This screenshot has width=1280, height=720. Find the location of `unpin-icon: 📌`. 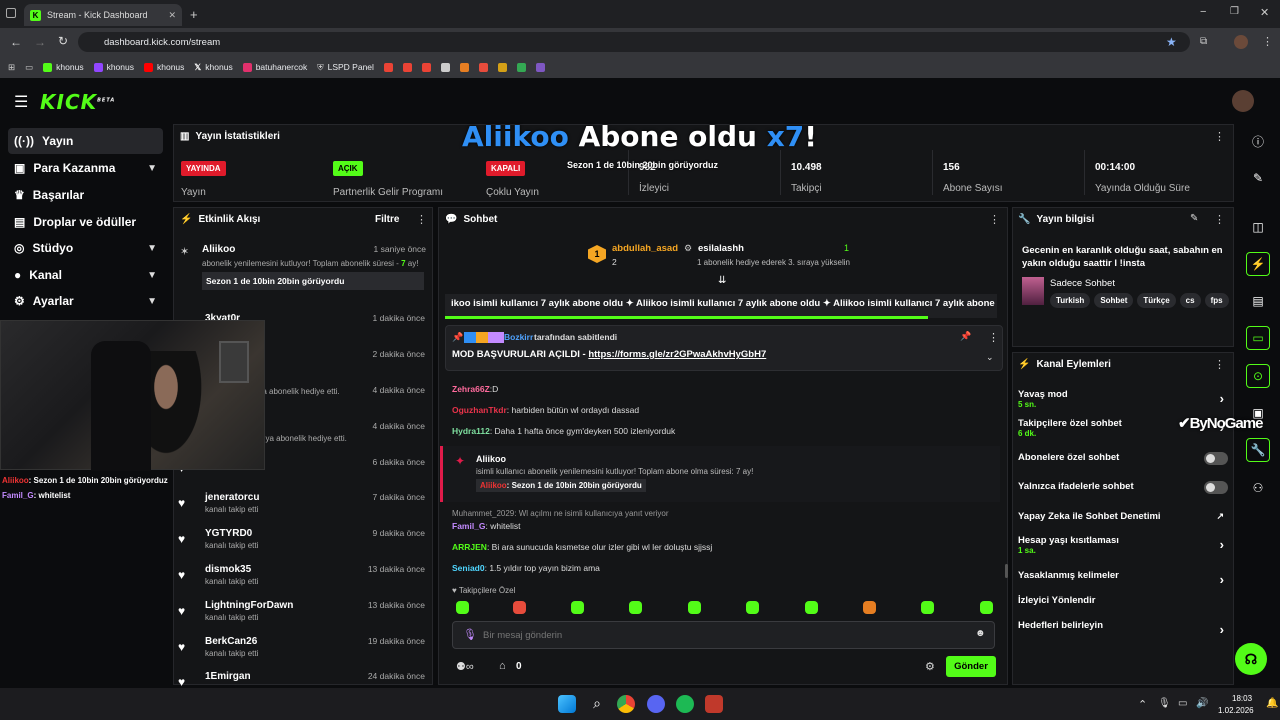

unpin-icon: 📌 is located at coordinates (965, 336).